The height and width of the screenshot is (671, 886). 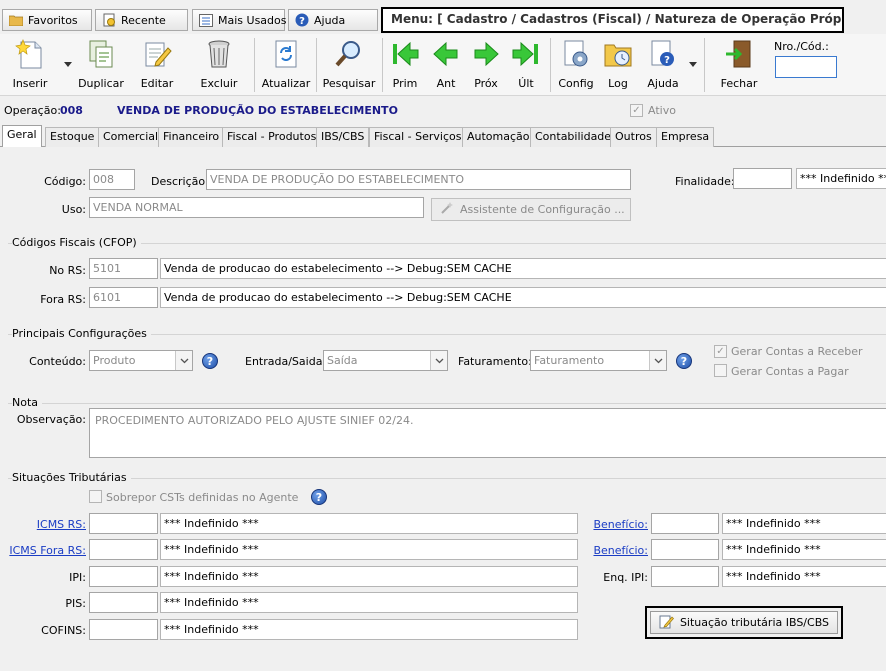 I want to click on log-button: Log, so click(x=618, y=65).